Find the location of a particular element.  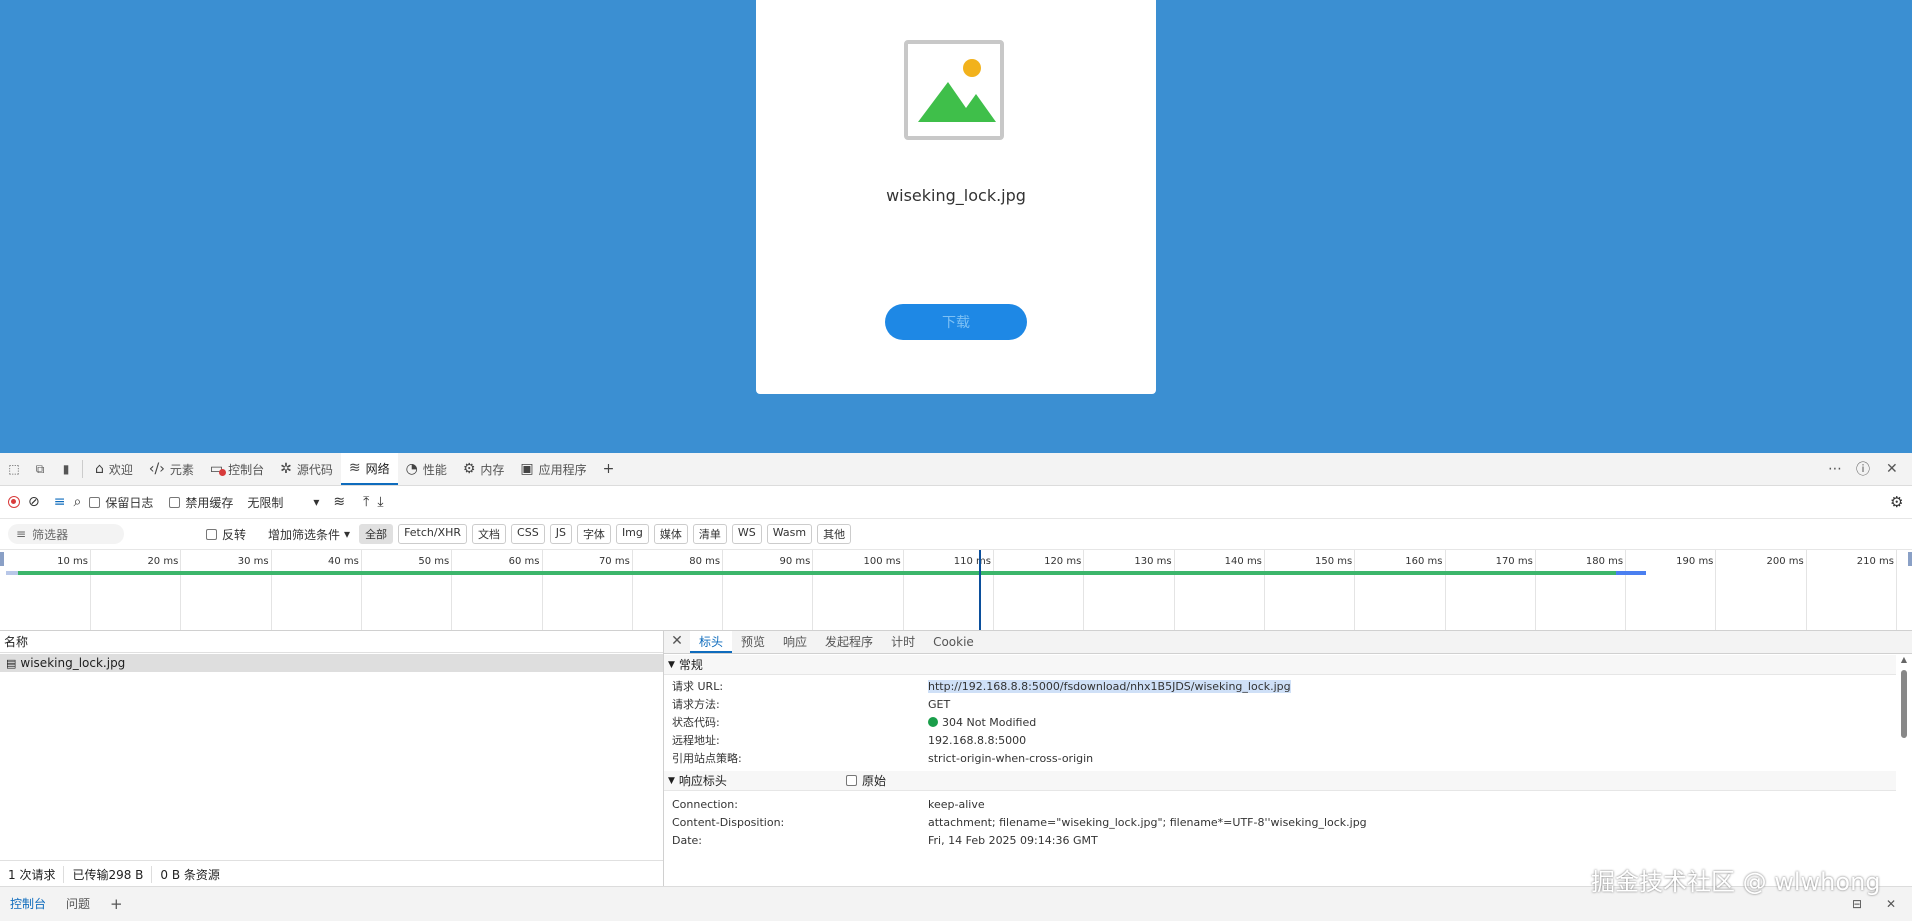

tab-welcome: ⌂ 欢迎 is located at coordinates (114, 469).